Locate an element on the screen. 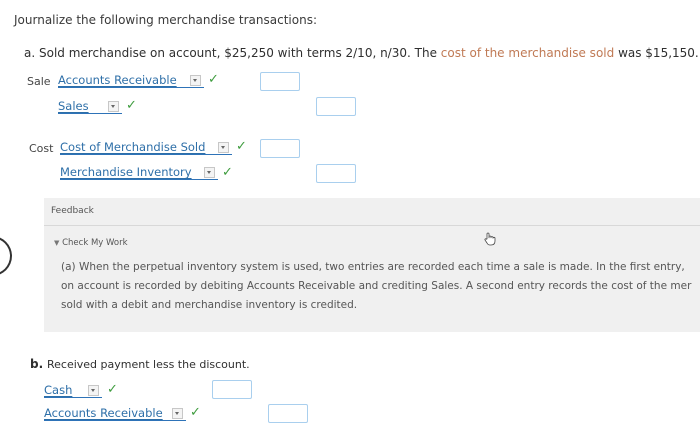 The height and width of the screenshot is (429, 700). feedback-title: Feedback is located at coordinates (72, 211).